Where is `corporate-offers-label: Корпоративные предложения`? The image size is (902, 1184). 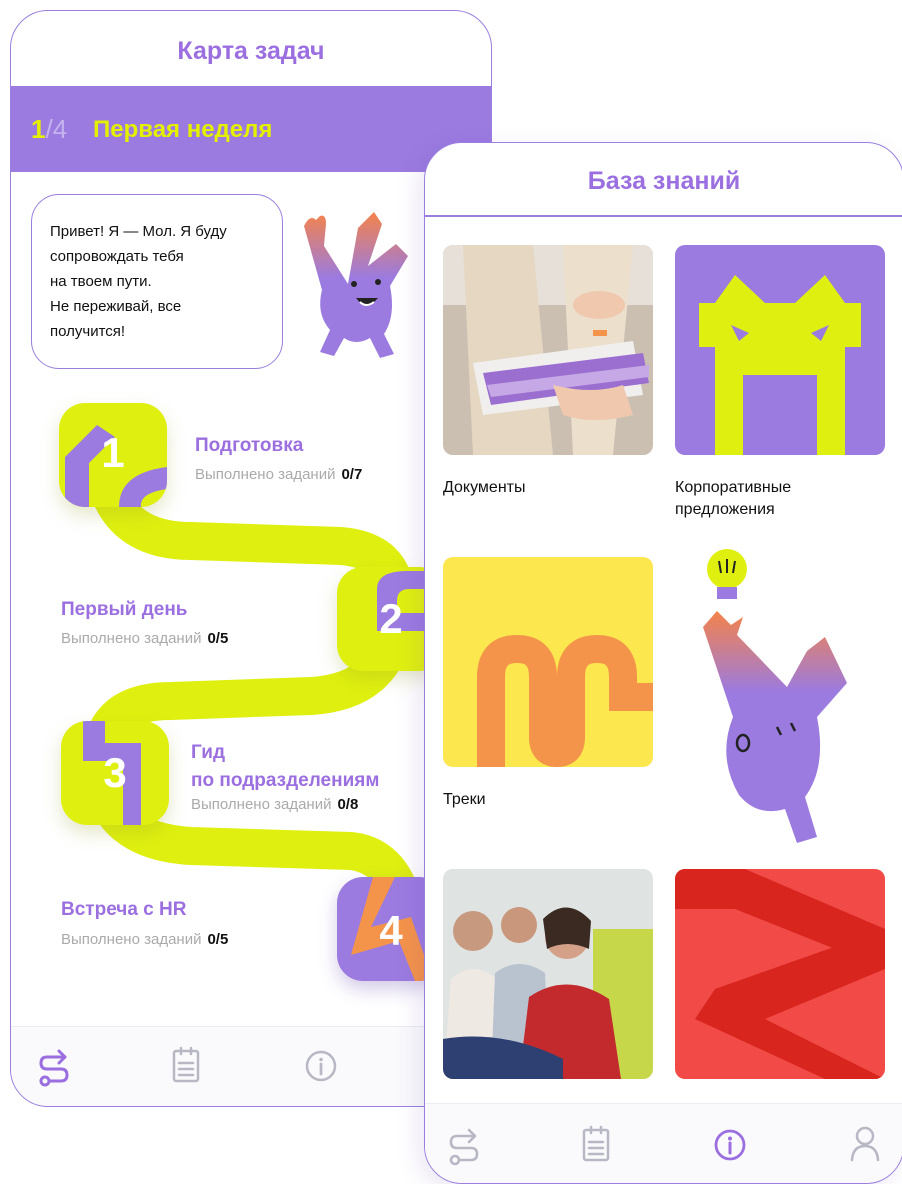 corporate-offers-label: Корпоративные предложения is located at coordinates (780, 499).